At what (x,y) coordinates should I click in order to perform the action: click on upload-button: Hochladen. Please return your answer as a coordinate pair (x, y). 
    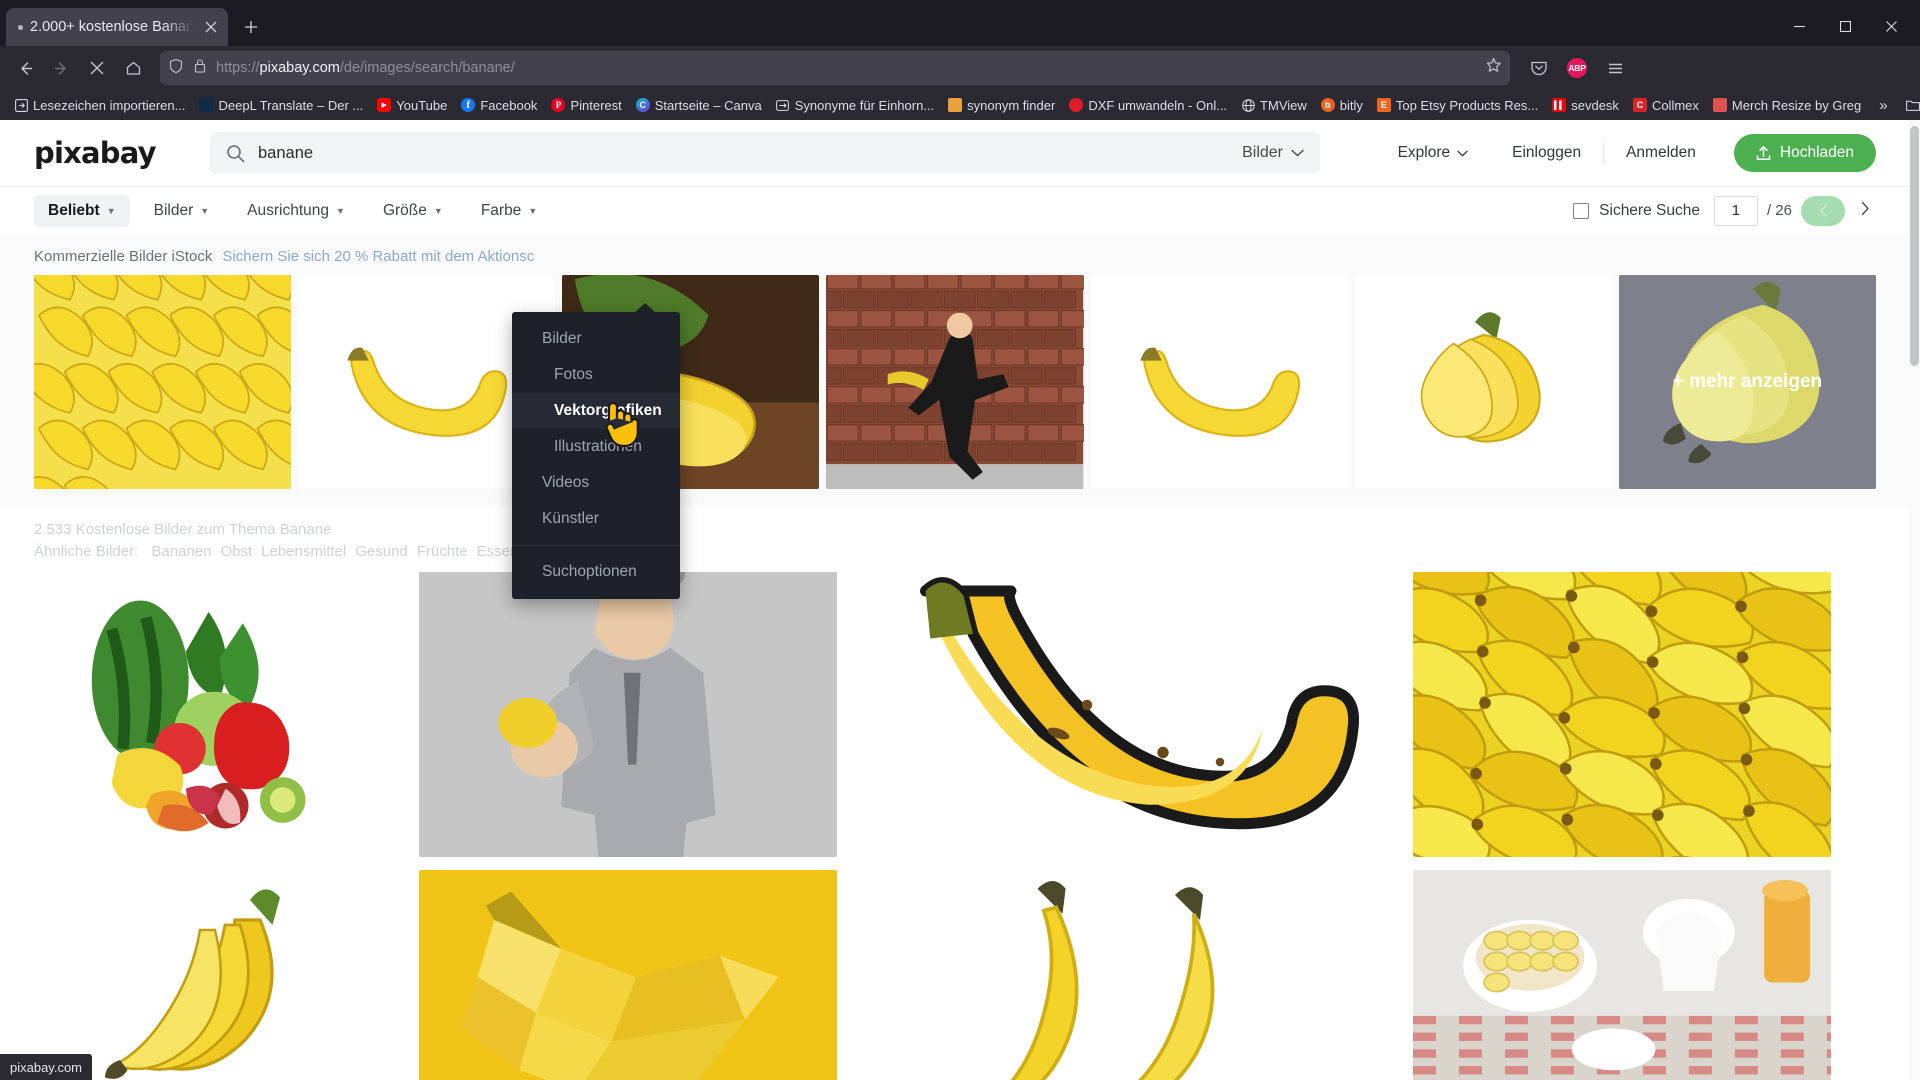
    Looking at the image, I should click on (1804, 153).